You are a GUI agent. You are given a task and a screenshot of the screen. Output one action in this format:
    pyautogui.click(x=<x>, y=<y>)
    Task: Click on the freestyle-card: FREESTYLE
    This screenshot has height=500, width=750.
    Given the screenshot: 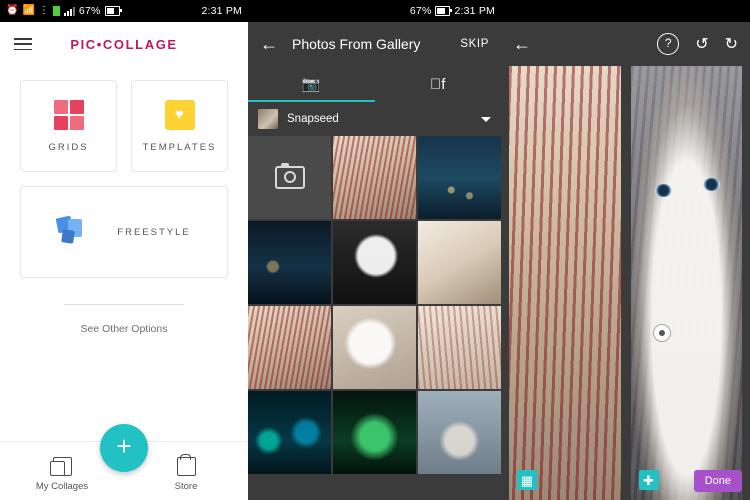 What is the action you would take?
    pyautogui.click(x=124, y=232)
    